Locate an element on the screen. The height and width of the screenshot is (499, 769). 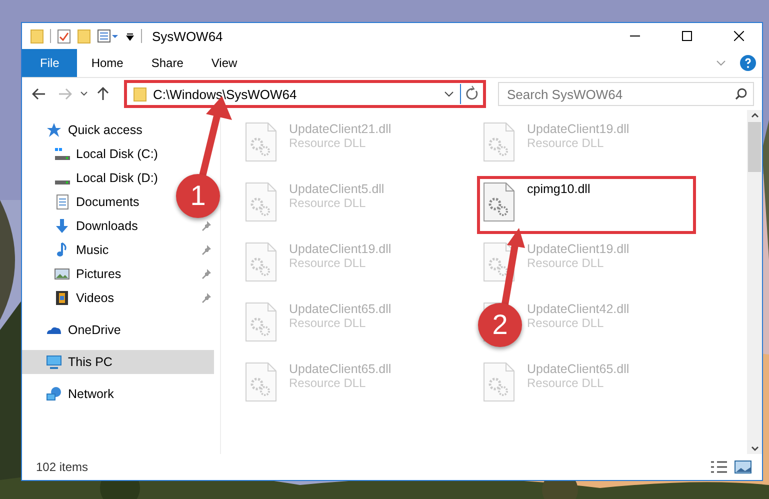
nav-label: Music is located at coordinates (92, 250).